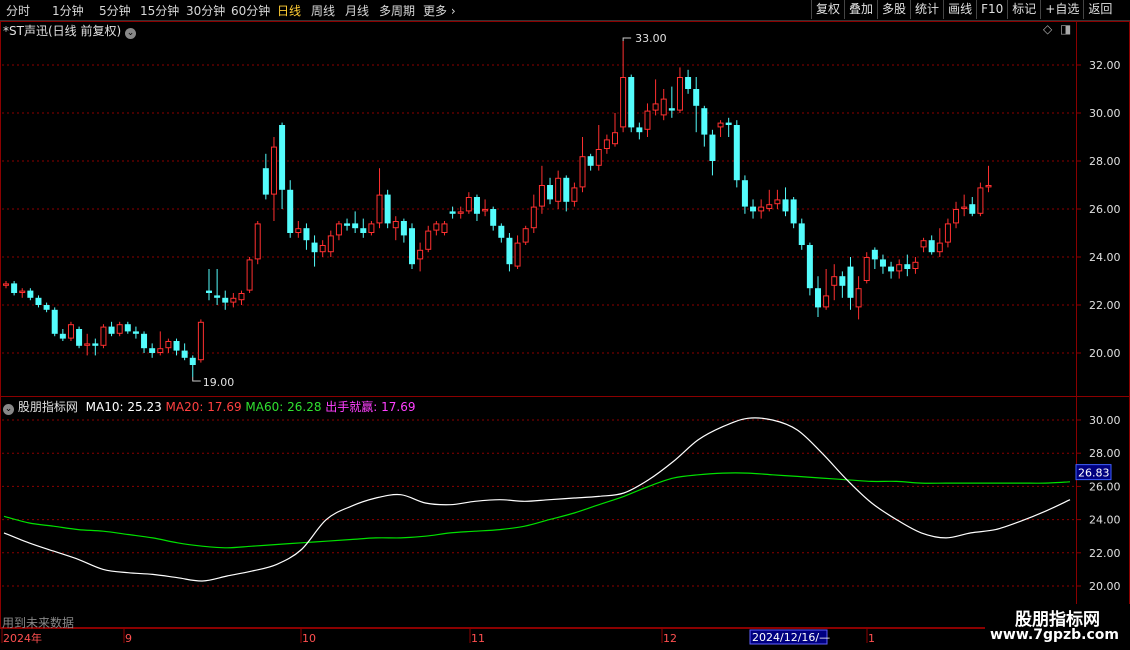 The height and width of the screenshot is (650, 1130). I want to click on period-tab-fenshi: 分时, so click(18, 10).